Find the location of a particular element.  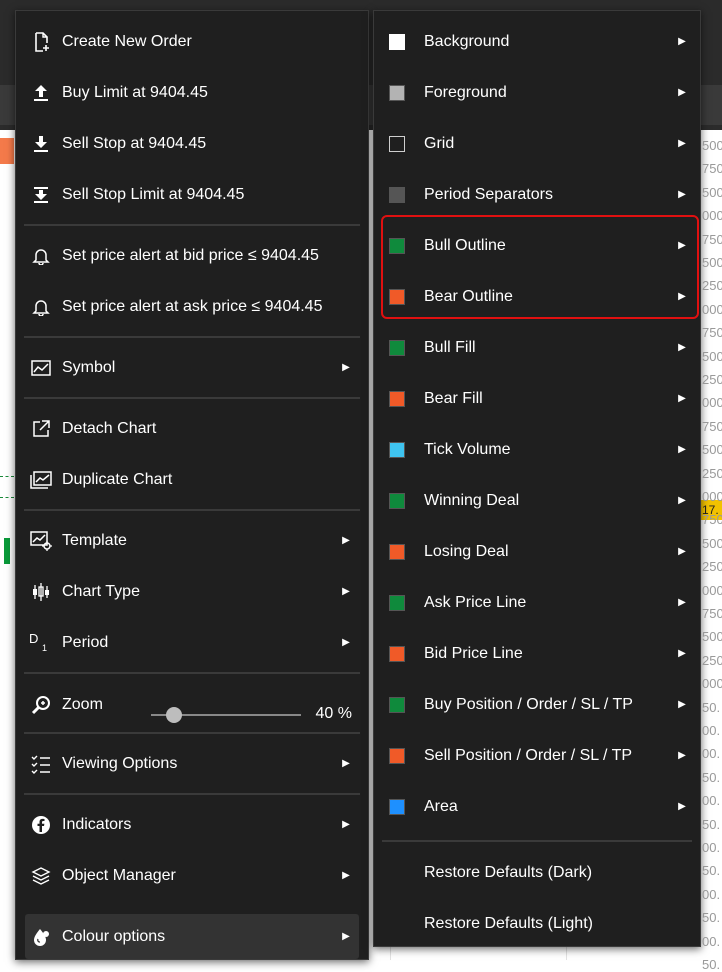

menu-item-alert-bid: Set price alert at bid price ≤ 9404.45 is located at coordinates (192, 255).